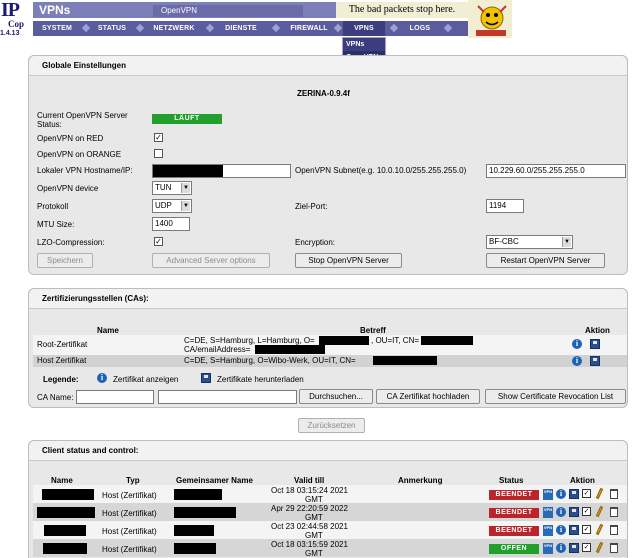 Image resolution: width=637 pixels, height=558 pixels. Describe the element at coordinates (348, 260) in the screenshot. I see `stop-server-button: Stop OpenVPN Server` at that location.